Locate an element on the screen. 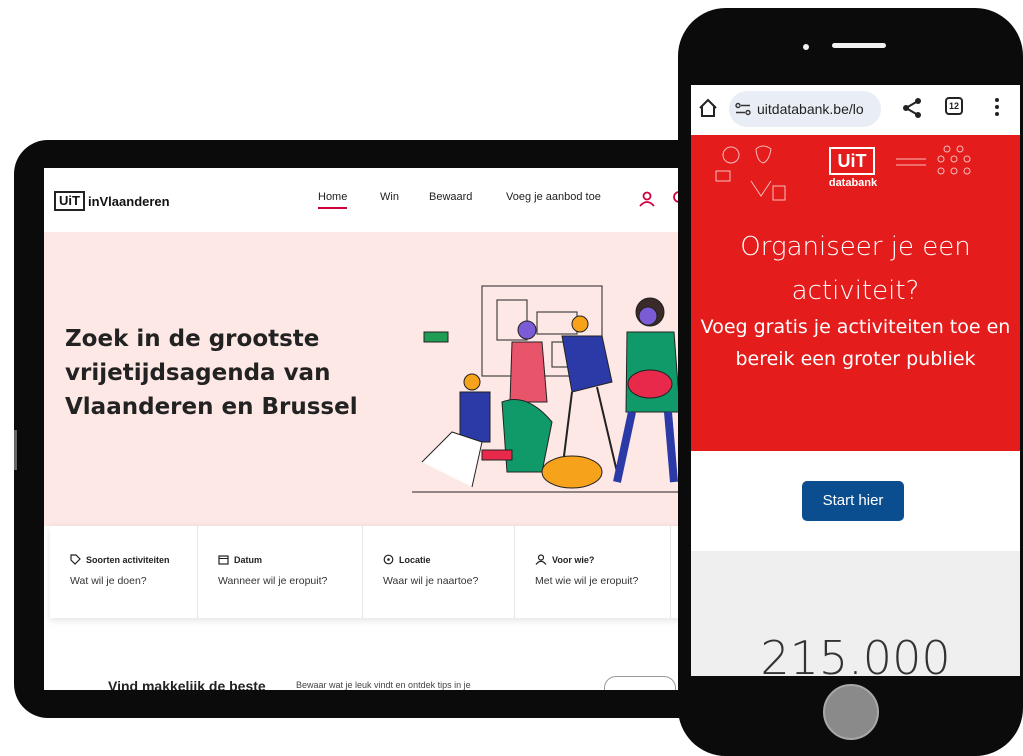  filter-subtitle: Waar wil je naartoe? is located at coordinates (431, 581).